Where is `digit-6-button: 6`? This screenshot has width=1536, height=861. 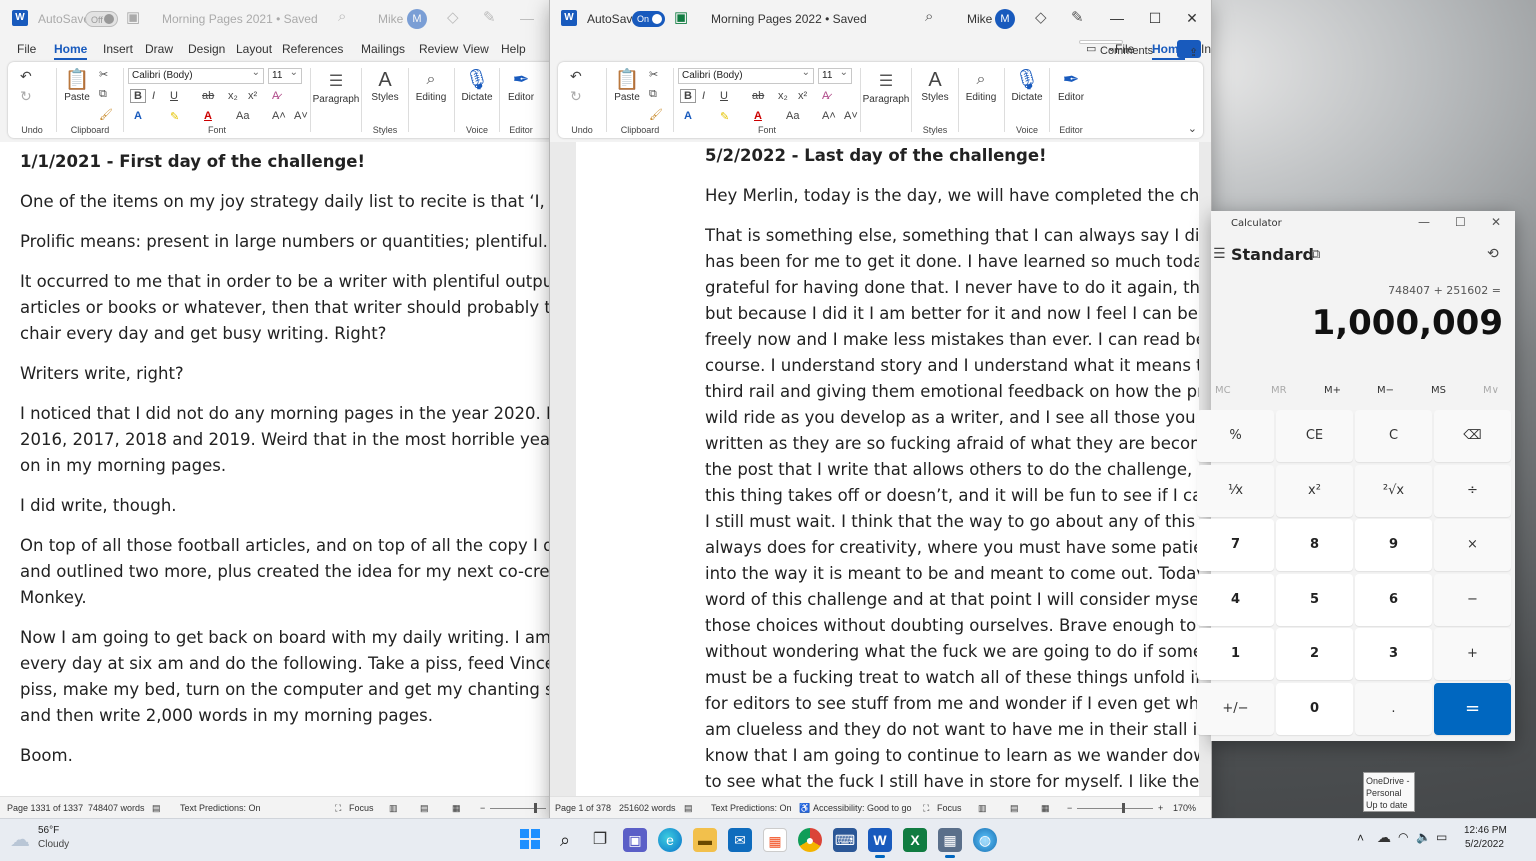 digit-6-button: 6 is located at coordinates (1393, 599).